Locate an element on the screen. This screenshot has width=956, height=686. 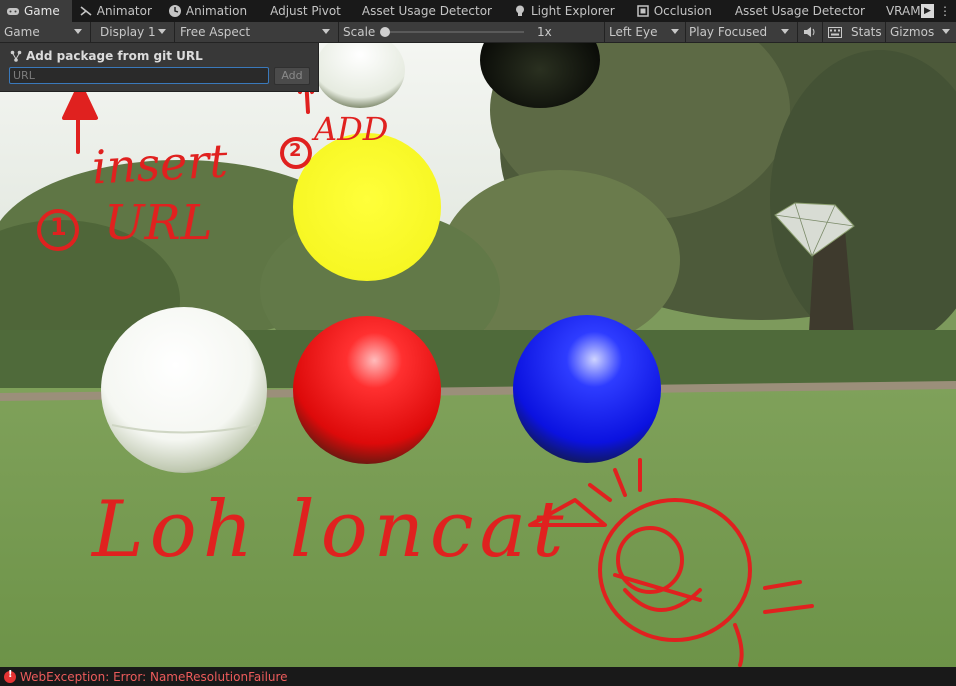
speaker-icon is located at coordinates (809, 32).